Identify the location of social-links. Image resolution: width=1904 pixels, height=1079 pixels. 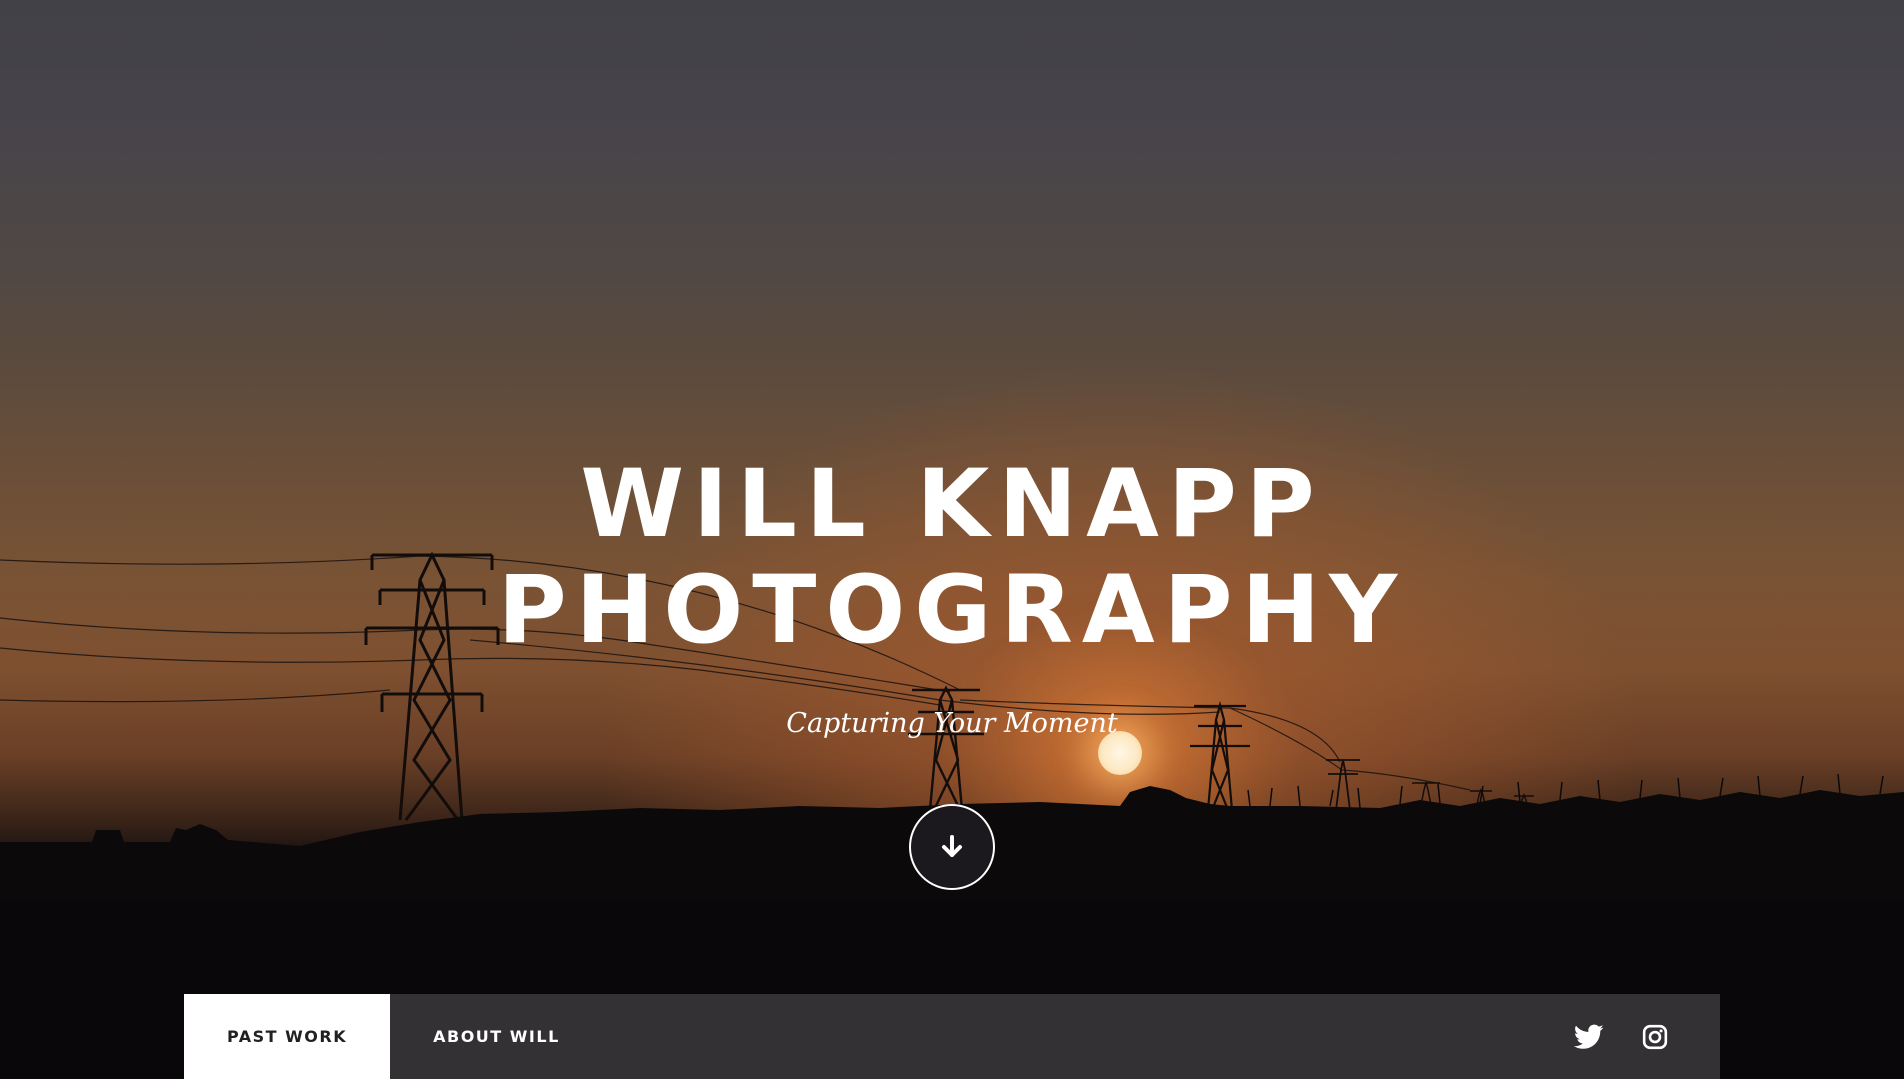
(1647, 1037).